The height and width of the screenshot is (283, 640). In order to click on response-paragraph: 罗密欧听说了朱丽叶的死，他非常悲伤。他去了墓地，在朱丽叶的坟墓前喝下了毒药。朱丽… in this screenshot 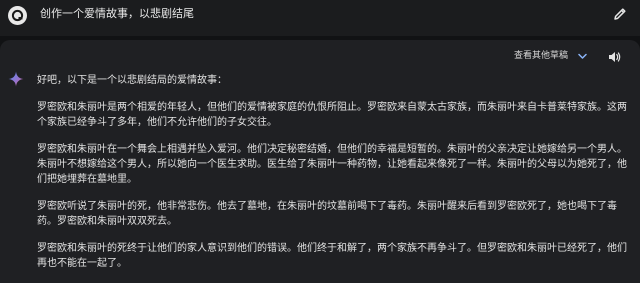, I will do `click(327, 214)`.